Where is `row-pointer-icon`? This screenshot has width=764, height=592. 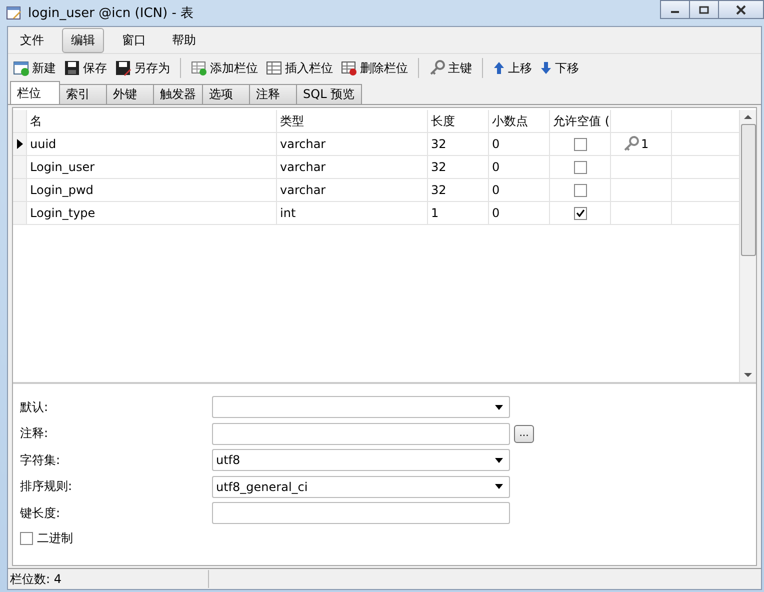 row-pointer-icon is located at coordinates (20, 144).